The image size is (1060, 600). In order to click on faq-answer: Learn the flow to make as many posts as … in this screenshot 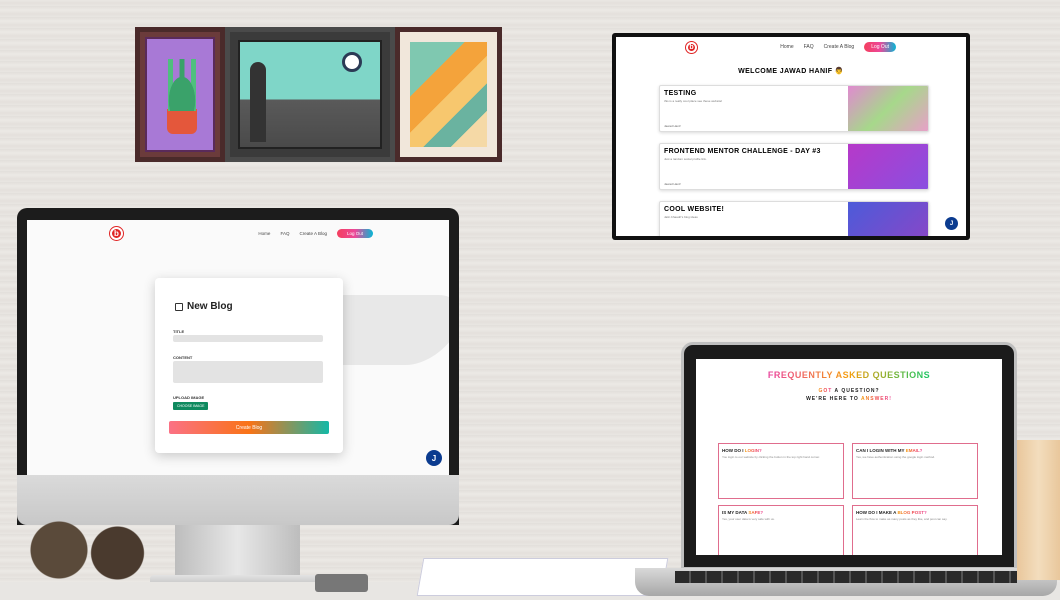, I will do `click(902, 519)`.